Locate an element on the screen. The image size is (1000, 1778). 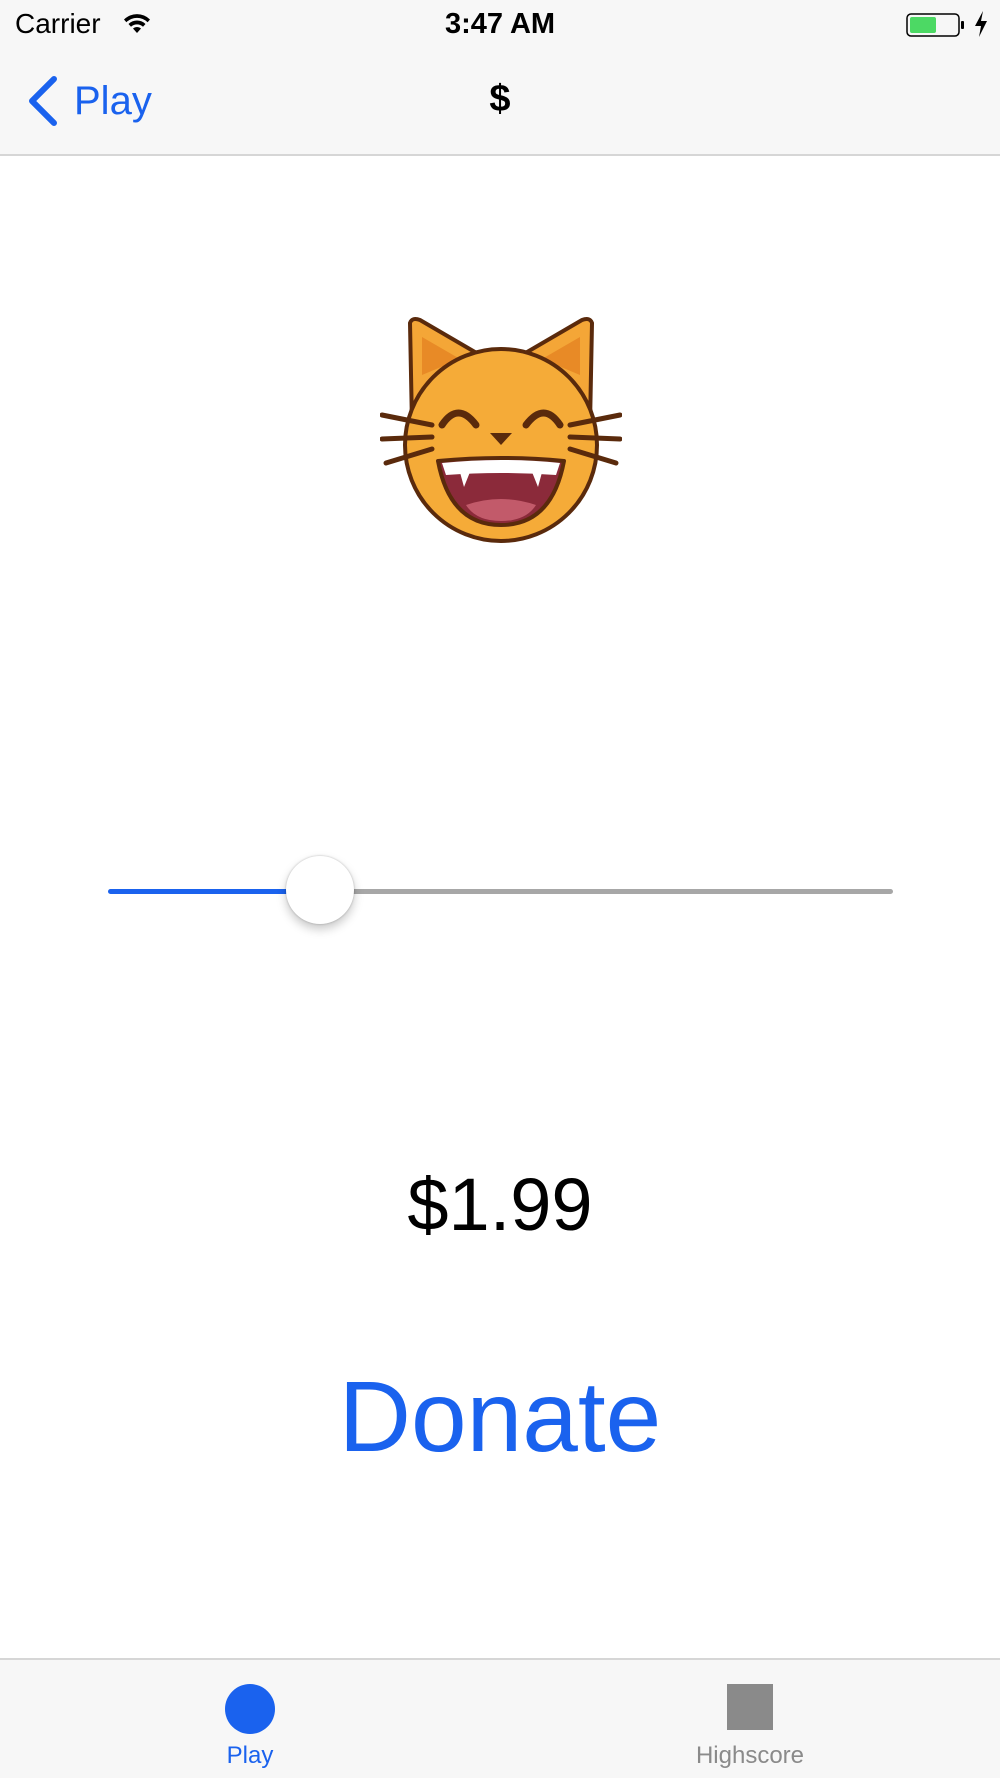
battery-icon is located at coordinates (935, 25).